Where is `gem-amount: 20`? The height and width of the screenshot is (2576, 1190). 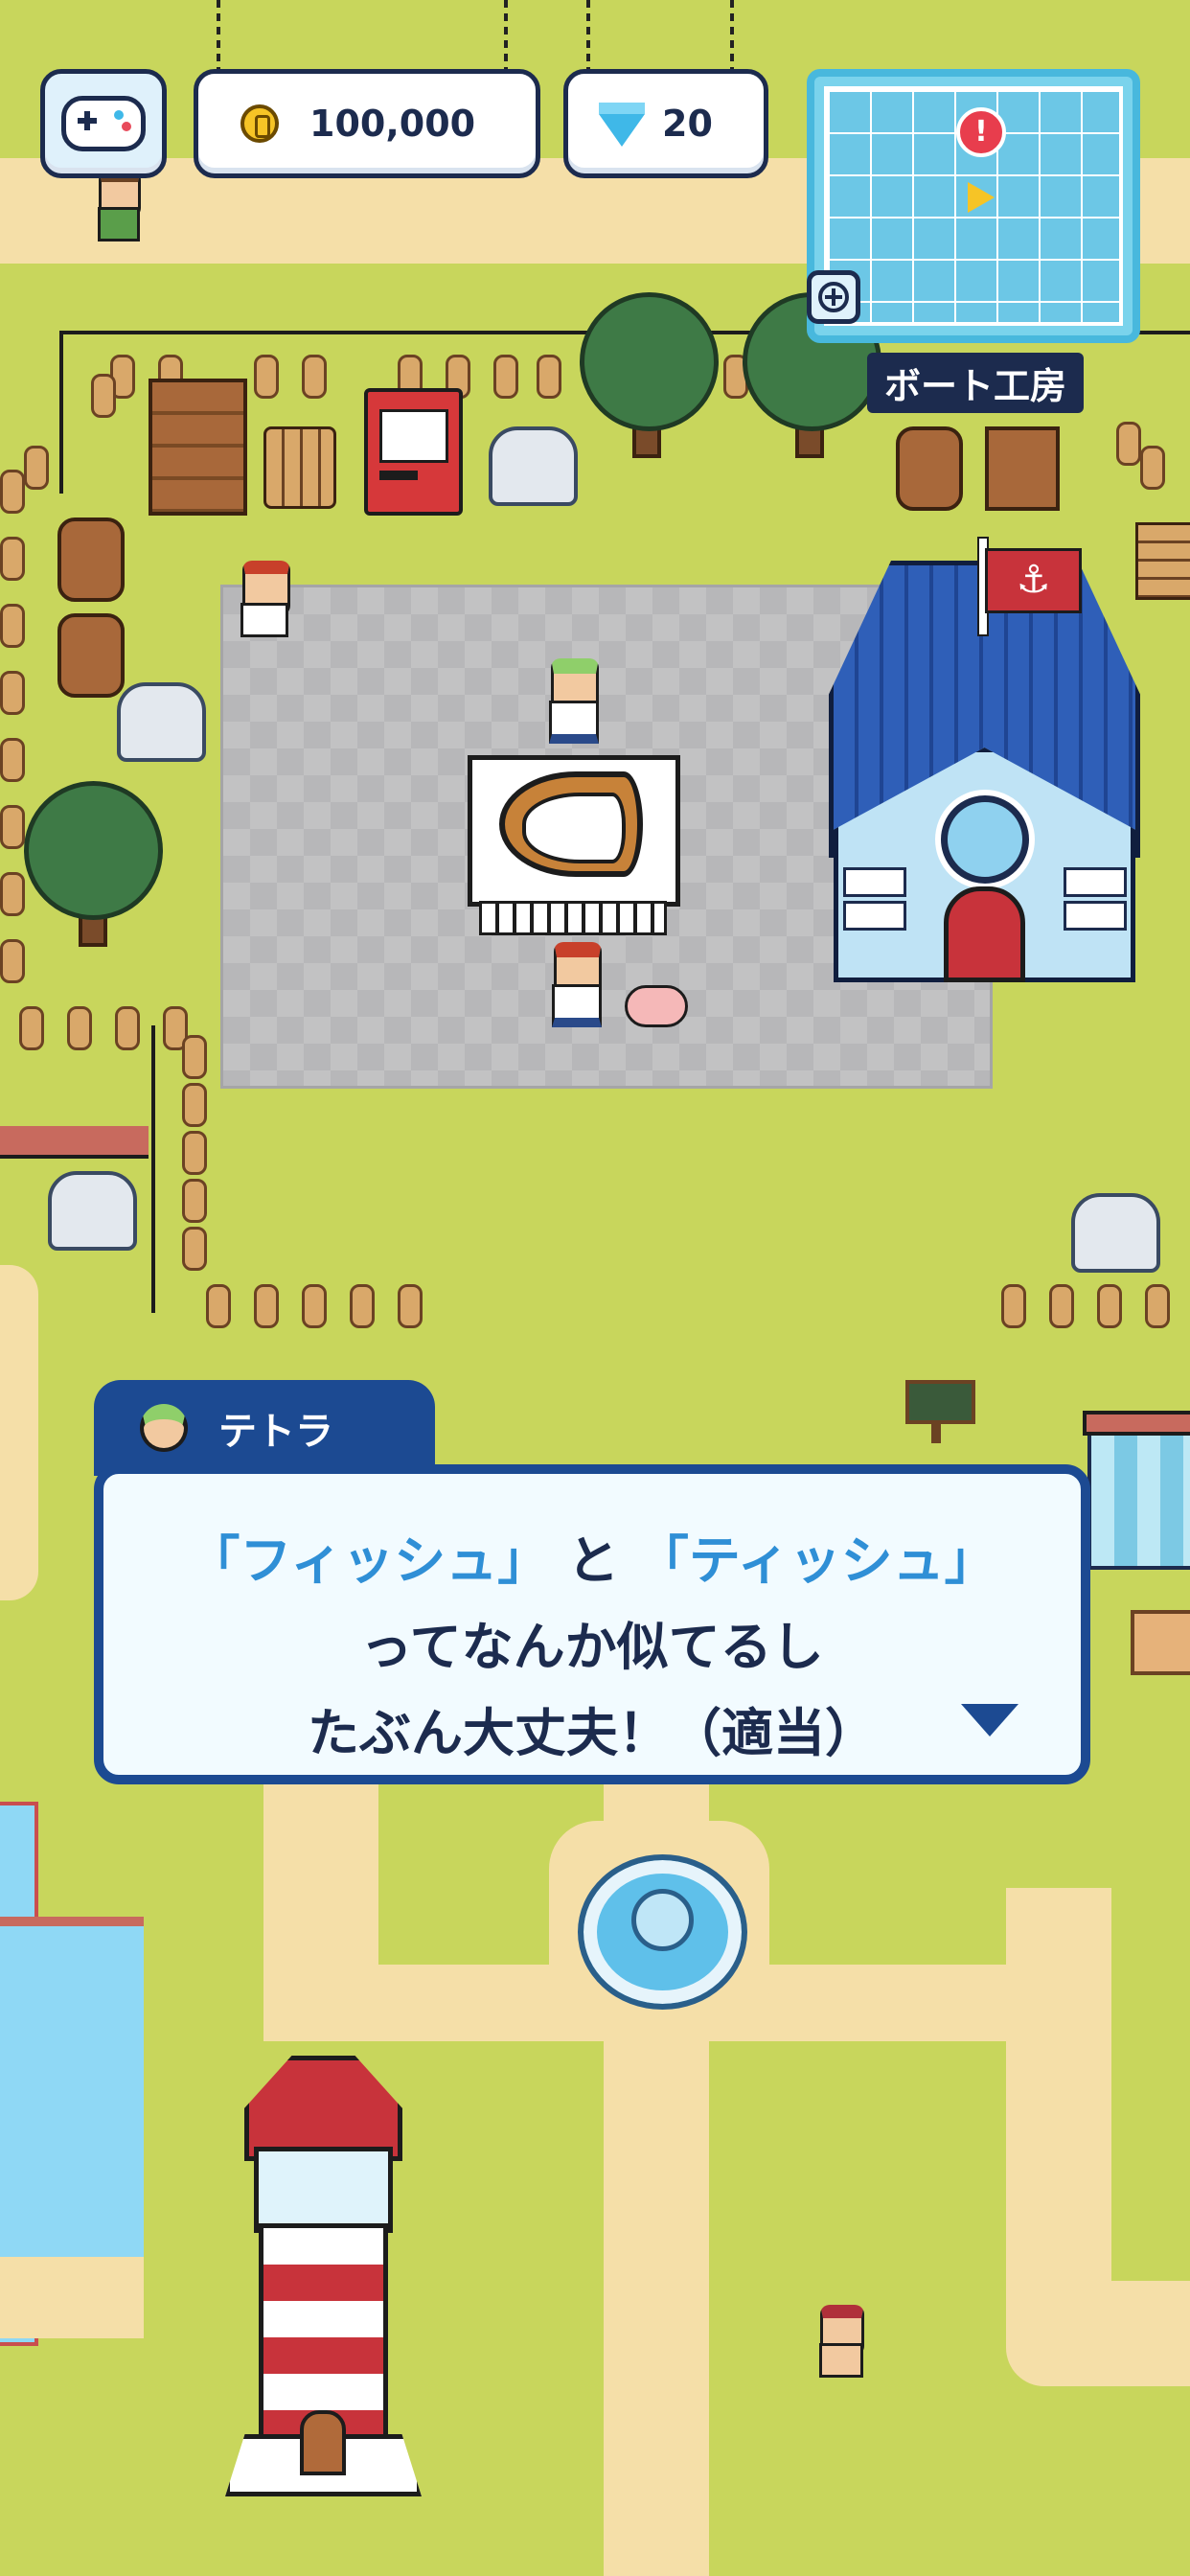
gem-amount: 20 is located at coordinates (687, 124).